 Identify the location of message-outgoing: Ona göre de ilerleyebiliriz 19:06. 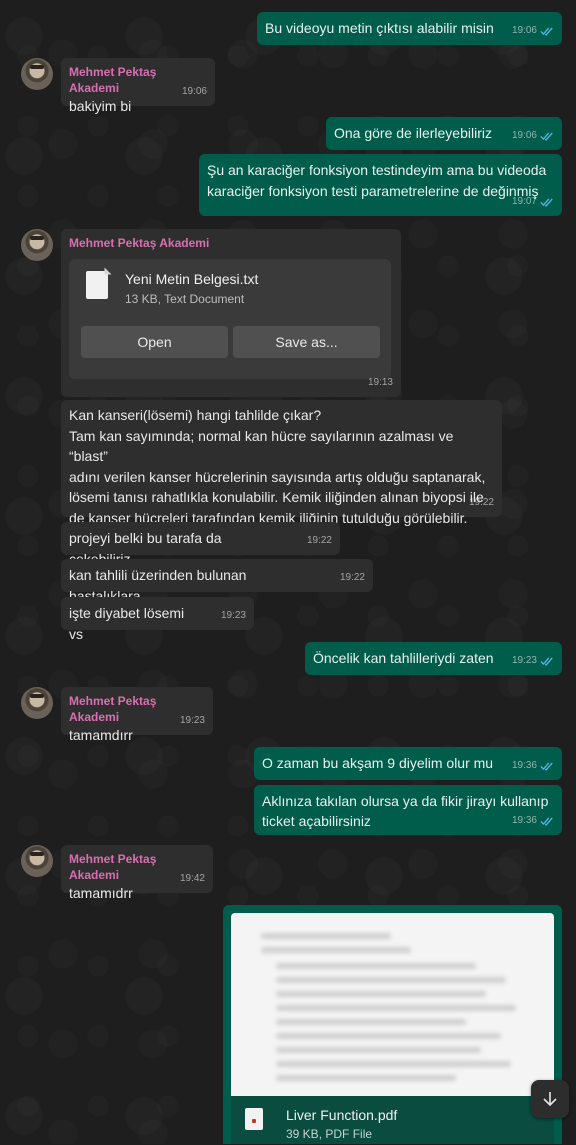
(444, 133).